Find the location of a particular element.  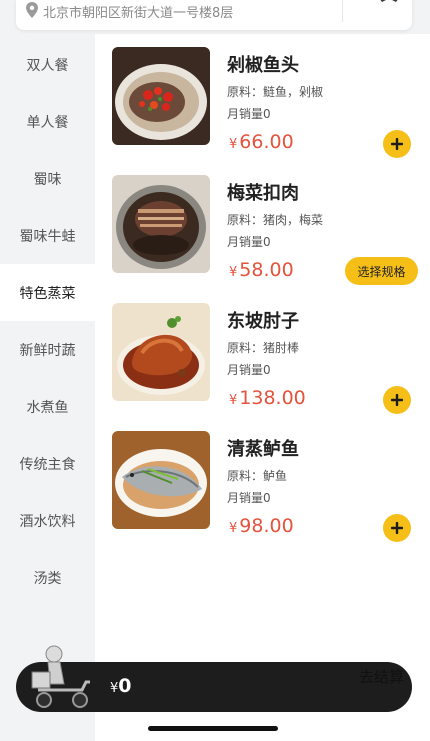

category-item-active: 特色蒸菜 is located at coordinates (47, 292).